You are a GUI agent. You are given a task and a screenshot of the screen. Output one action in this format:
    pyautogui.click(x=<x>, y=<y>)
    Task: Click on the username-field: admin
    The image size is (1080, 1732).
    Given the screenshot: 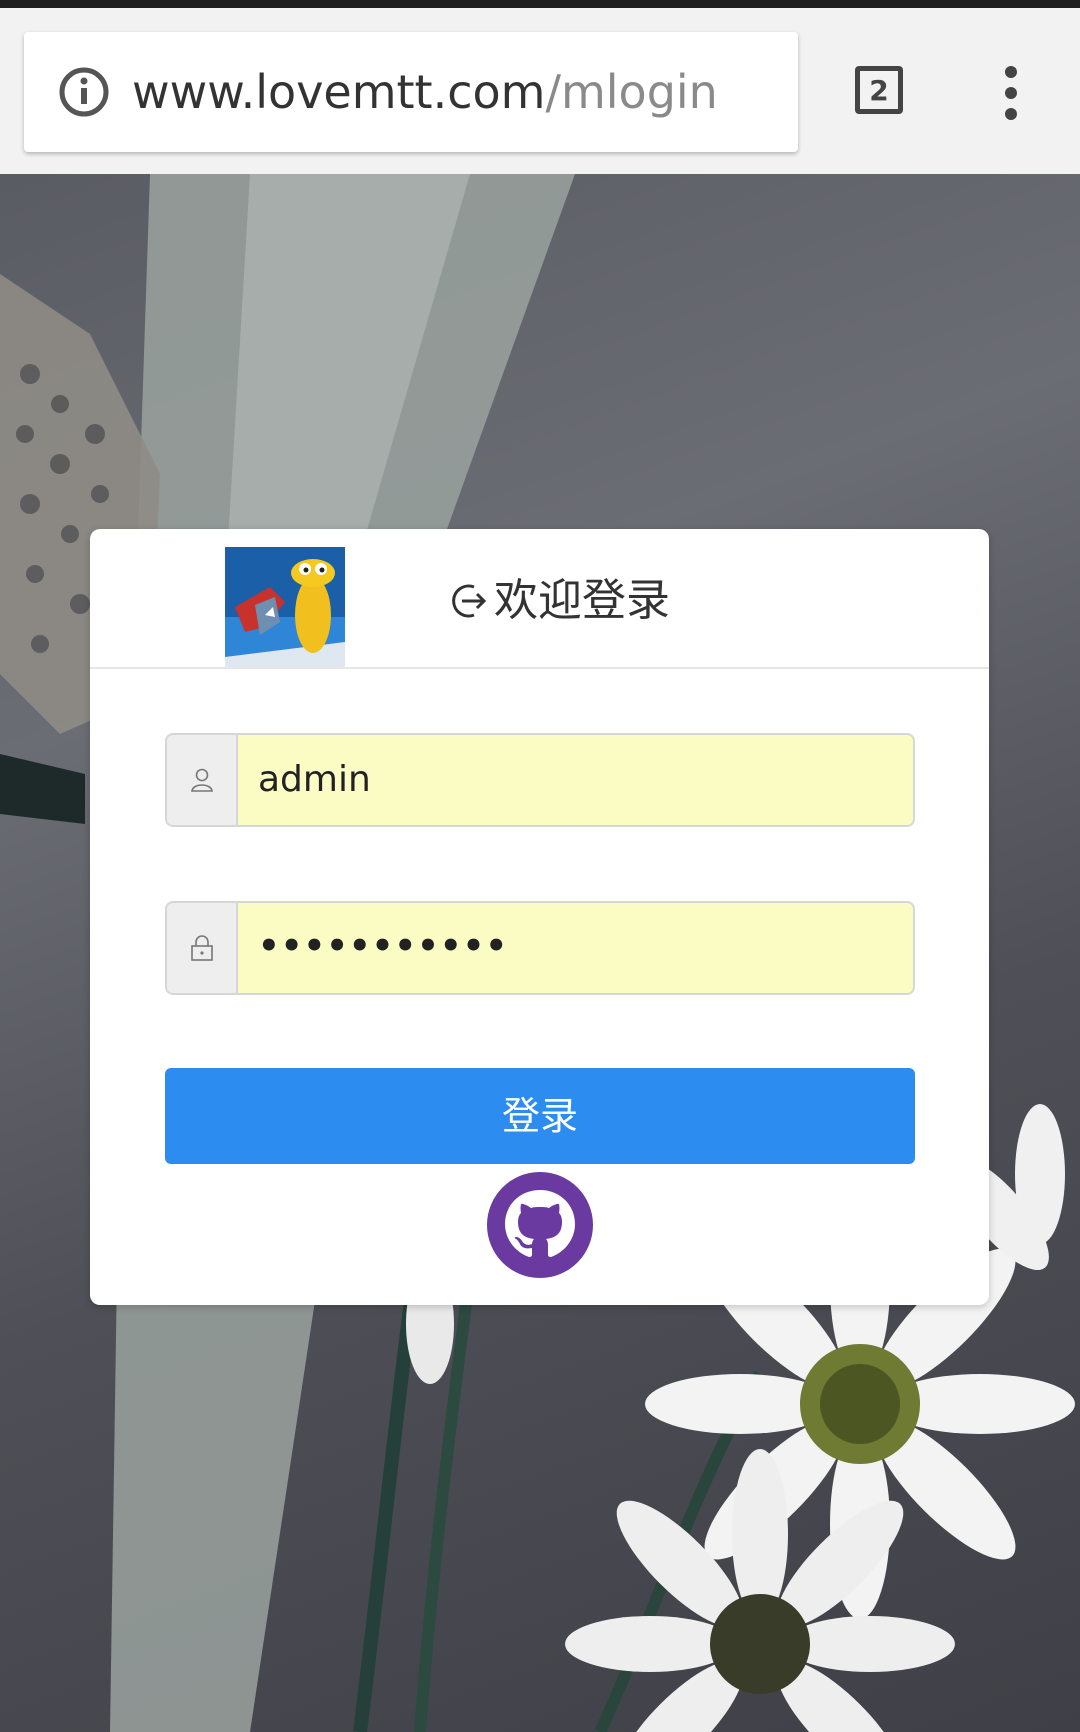 What is the action you would take?
    pyautogui.click(x=540, y=780)
    